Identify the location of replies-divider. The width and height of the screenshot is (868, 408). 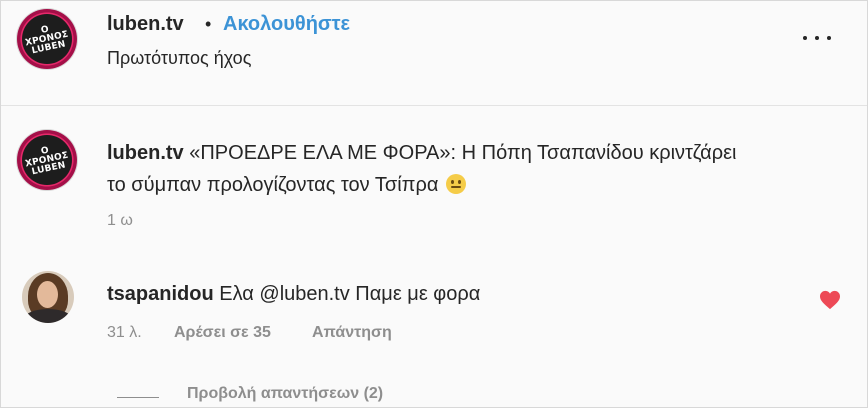
(138, 397).